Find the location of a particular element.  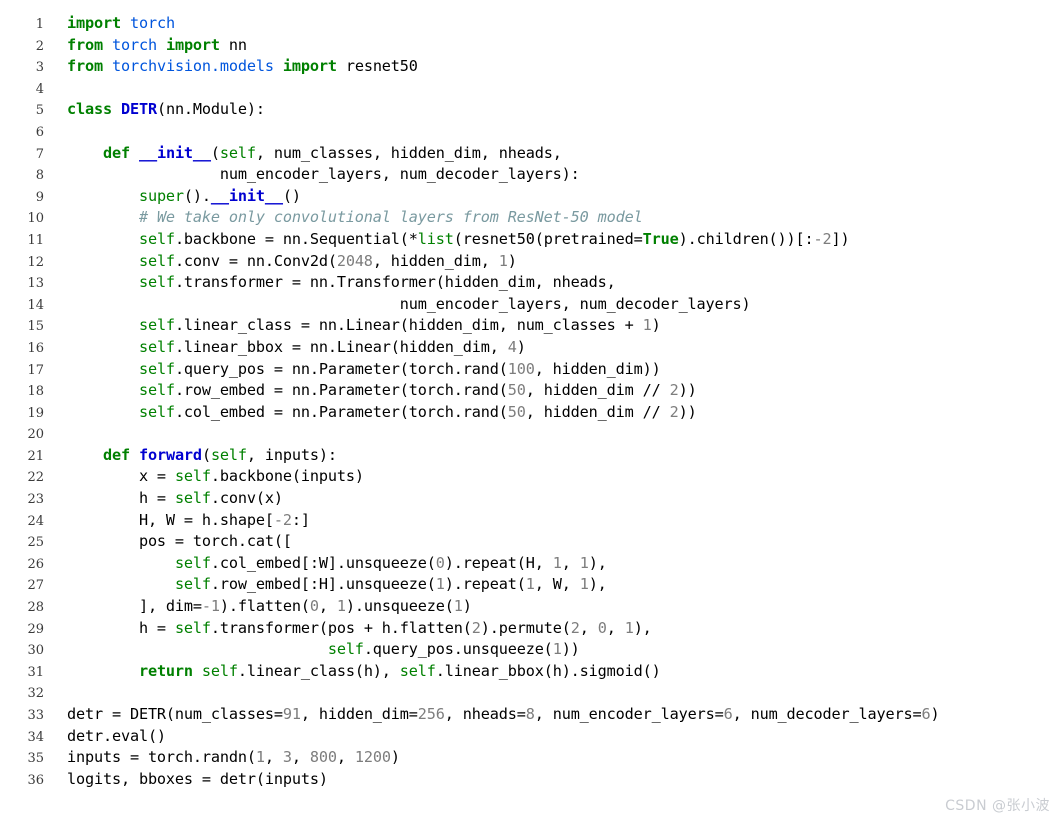

line-number: 29 is located at coordinates (35, 629).